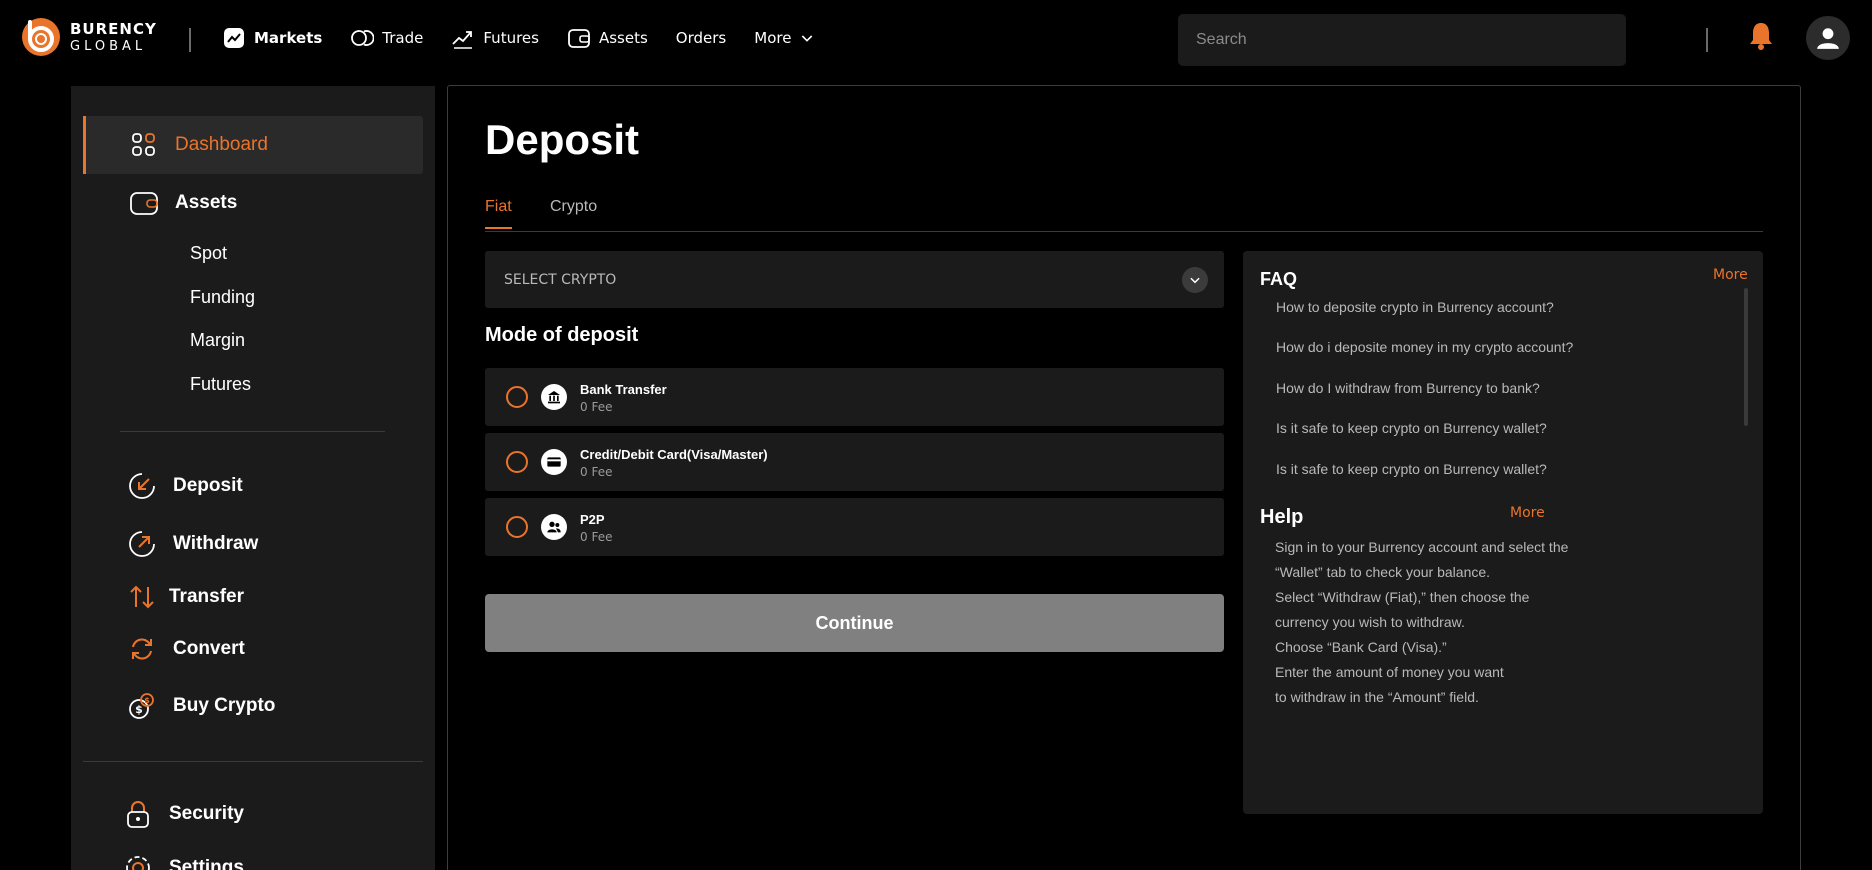 Image resolution: width=1872 pixels, height=870 pixels. I want to click on lock-icon, so click(138, 814).